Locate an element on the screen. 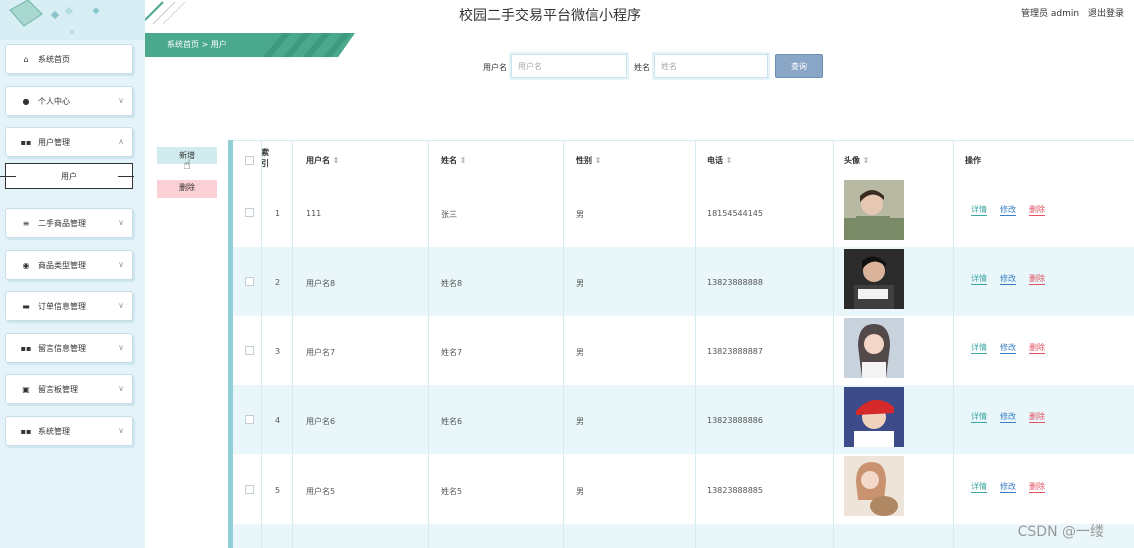  breadcrumb-text: 系统首页 > 用户 is located at coordinates (197, 44).